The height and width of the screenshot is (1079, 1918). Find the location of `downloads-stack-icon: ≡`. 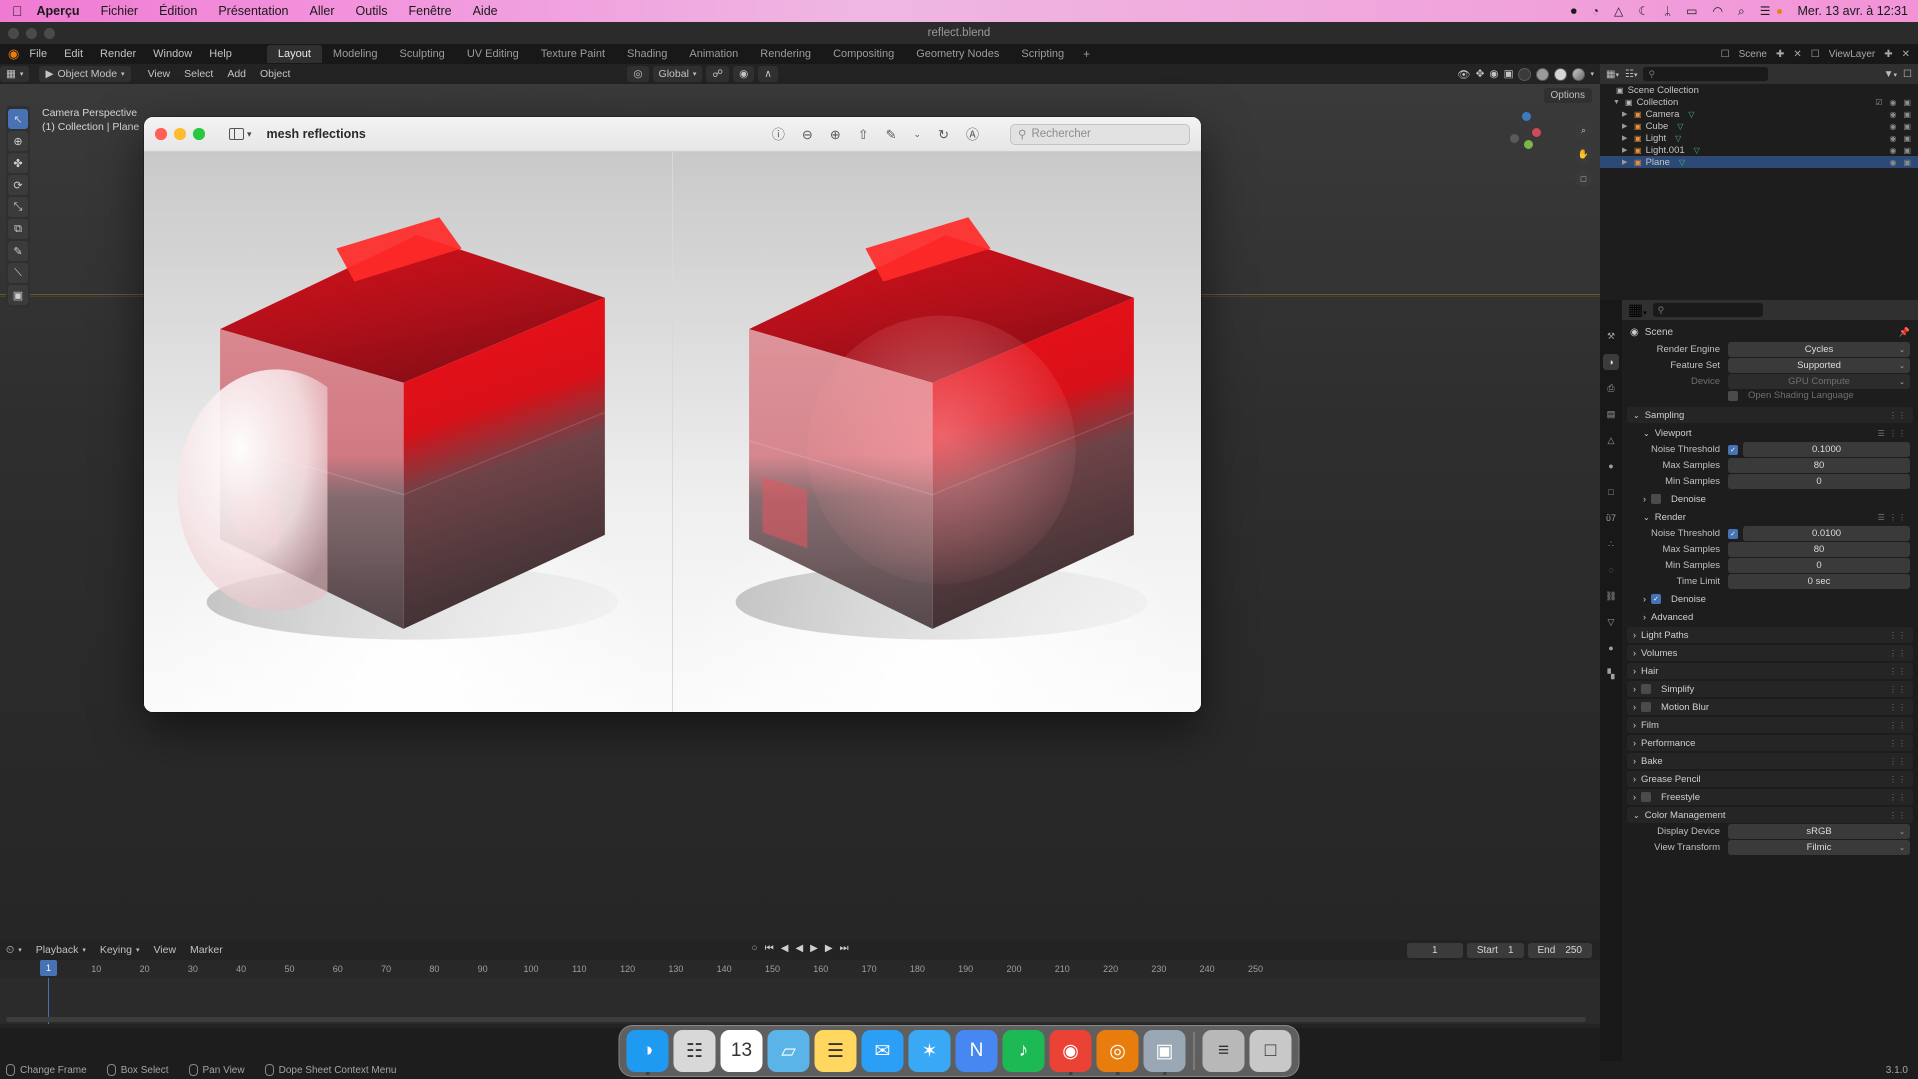

downloads-stack-icon: ≡ is located at coordinates (1223, 1051).